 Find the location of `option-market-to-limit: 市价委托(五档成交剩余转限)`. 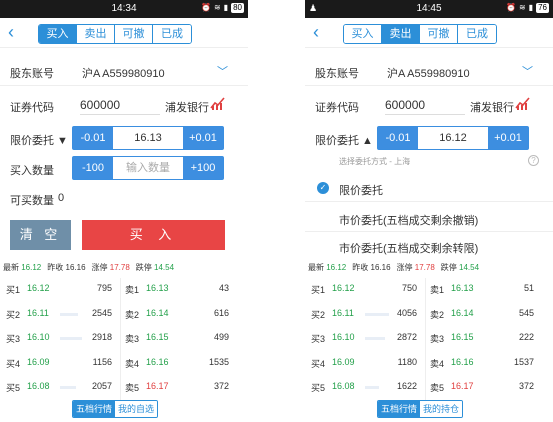

option-market-to-limit: 市价委托(五档成交剩余转限) is located at coordinates (429, 246).